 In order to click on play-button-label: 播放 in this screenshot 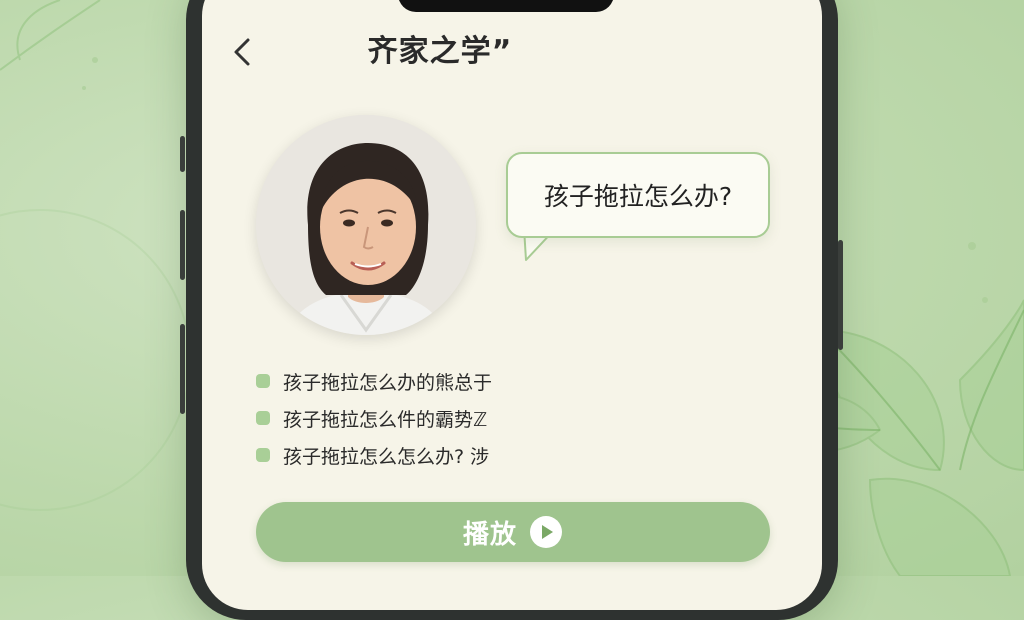, I will do `click(489, 534)`.